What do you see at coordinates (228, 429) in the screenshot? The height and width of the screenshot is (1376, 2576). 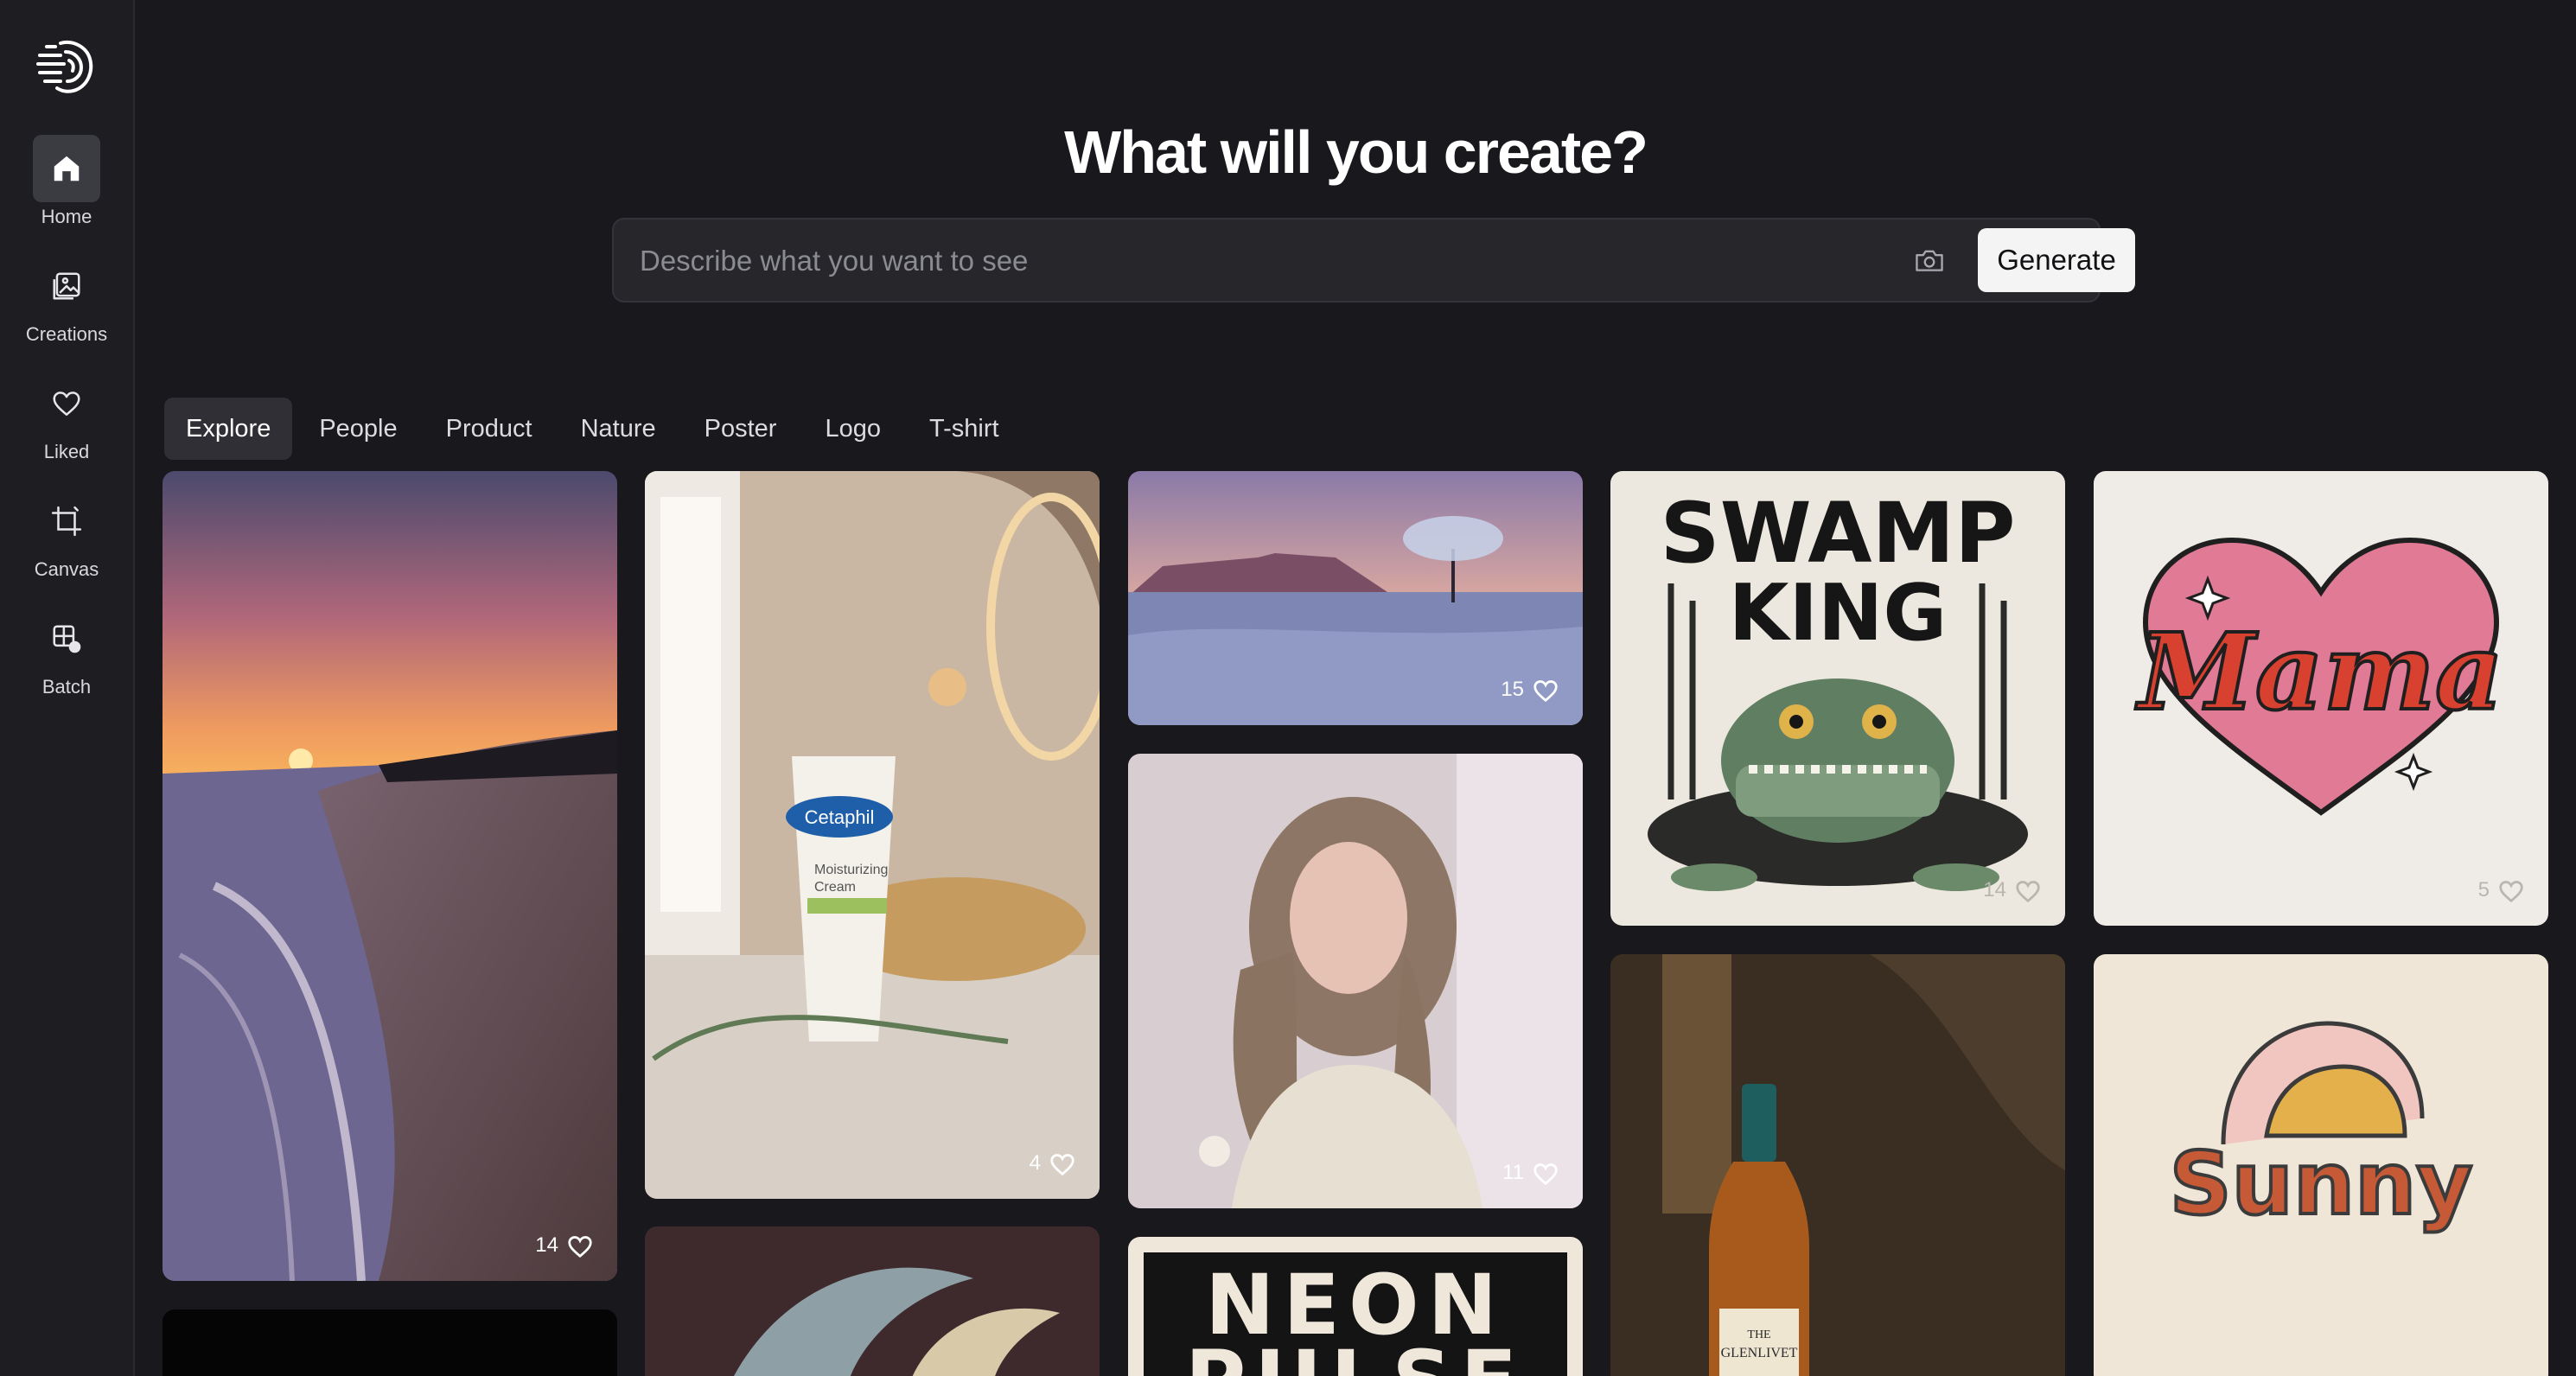 I see `tab-explore: Explore` at bounding box center [228, 429].